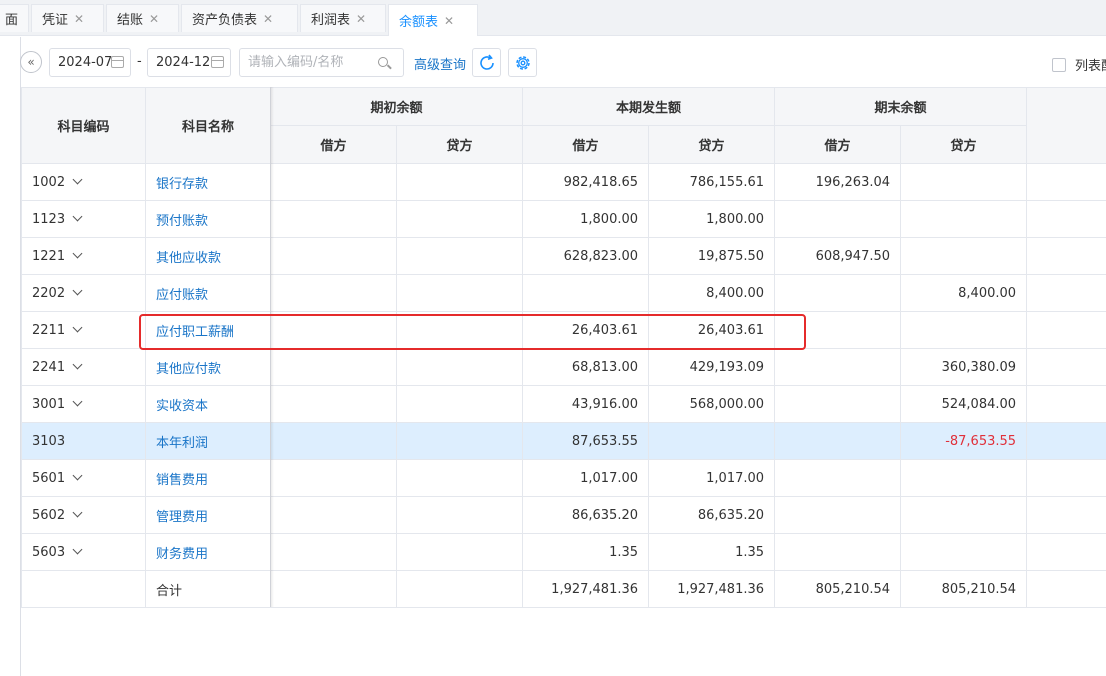  I want to click on period-debit-cell: 87,653.55, so click(586, 441).